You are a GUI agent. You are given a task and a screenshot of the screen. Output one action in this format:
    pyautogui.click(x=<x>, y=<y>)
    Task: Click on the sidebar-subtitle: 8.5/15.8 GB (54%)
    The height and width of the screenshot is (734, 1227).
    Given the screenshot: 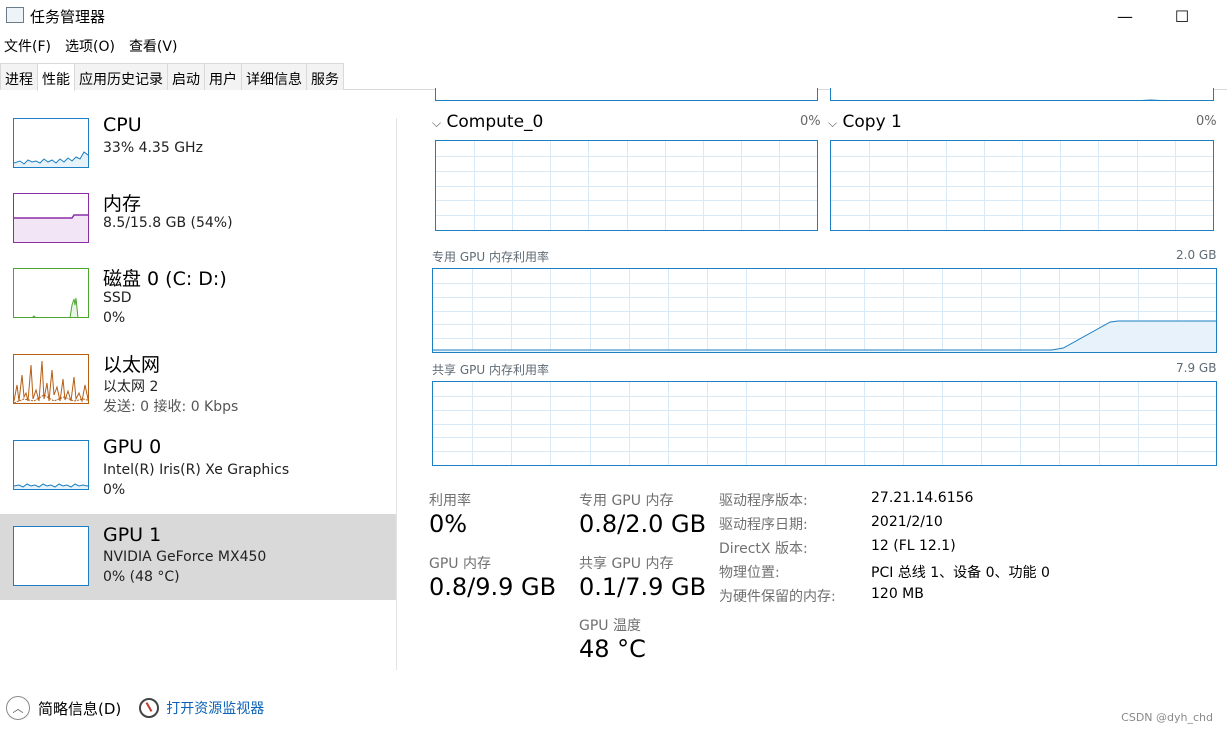 What is the action you would take?
    pyautogui.click(x=168, y=223)
    